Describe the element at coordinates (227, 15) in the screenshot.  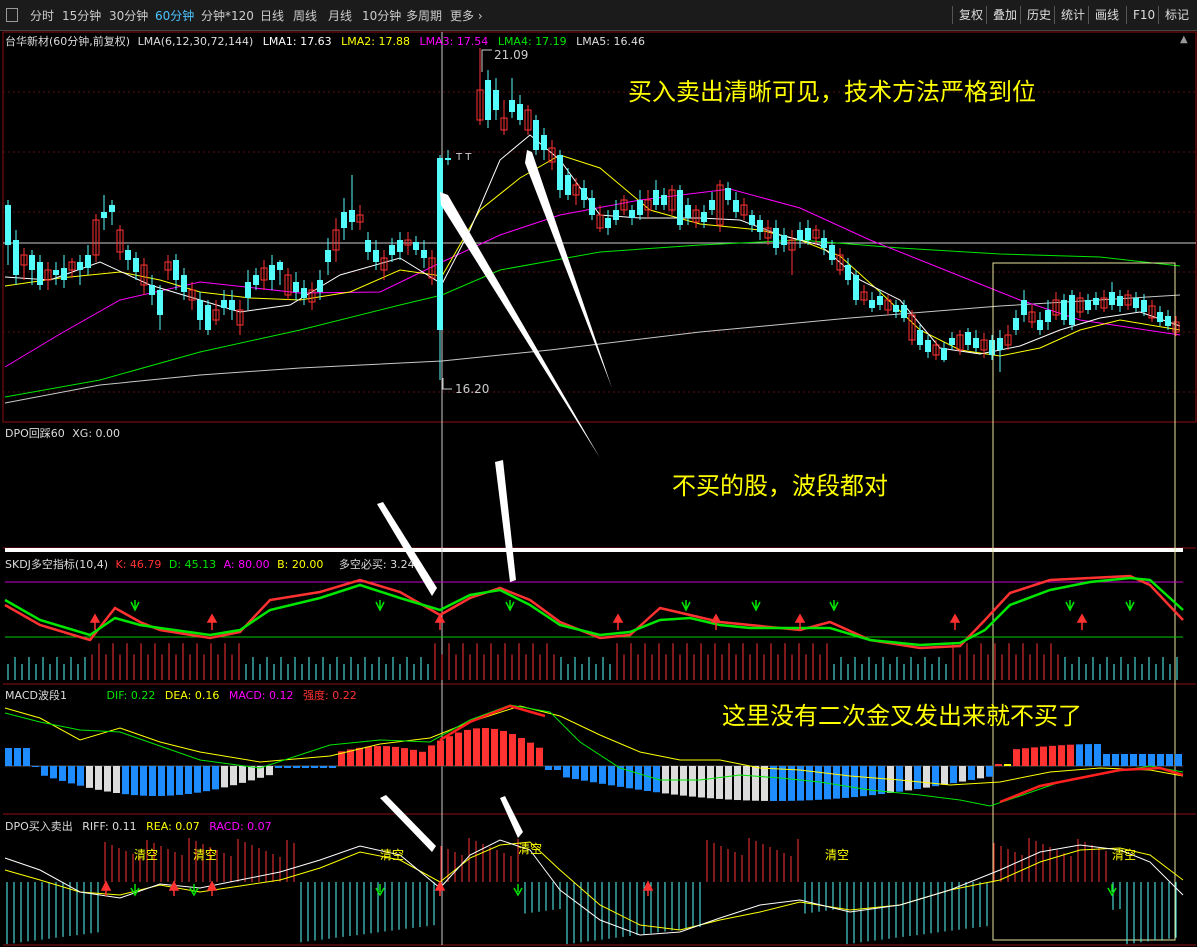
I see `period-tab-4: 分钟*120` at that location.